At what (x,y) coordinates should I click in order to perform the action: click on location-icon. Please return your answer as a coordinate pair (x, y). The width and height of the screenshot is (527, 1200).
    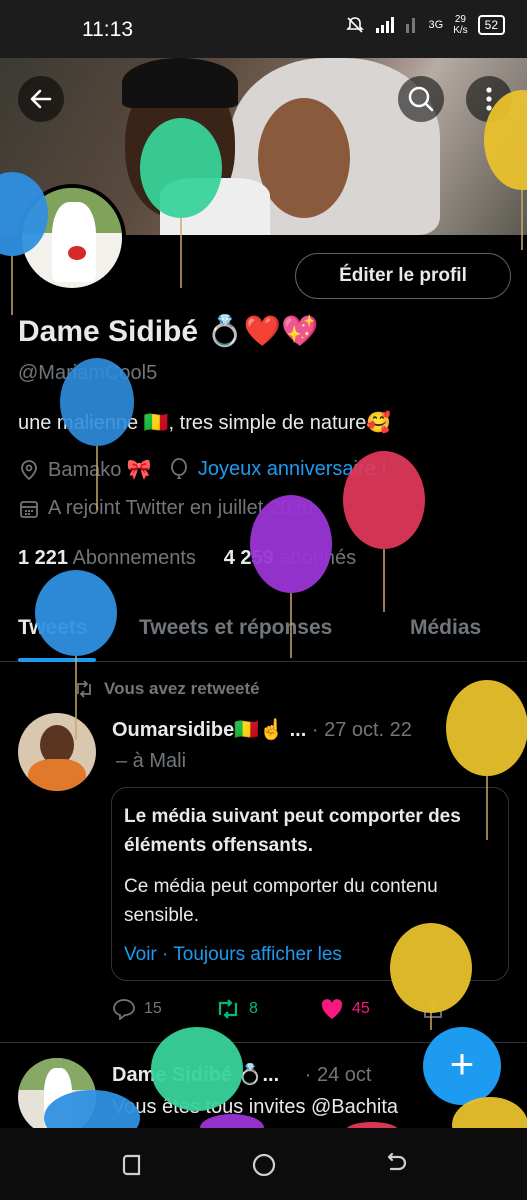
    Looking at the image, I should click on (29, 469).